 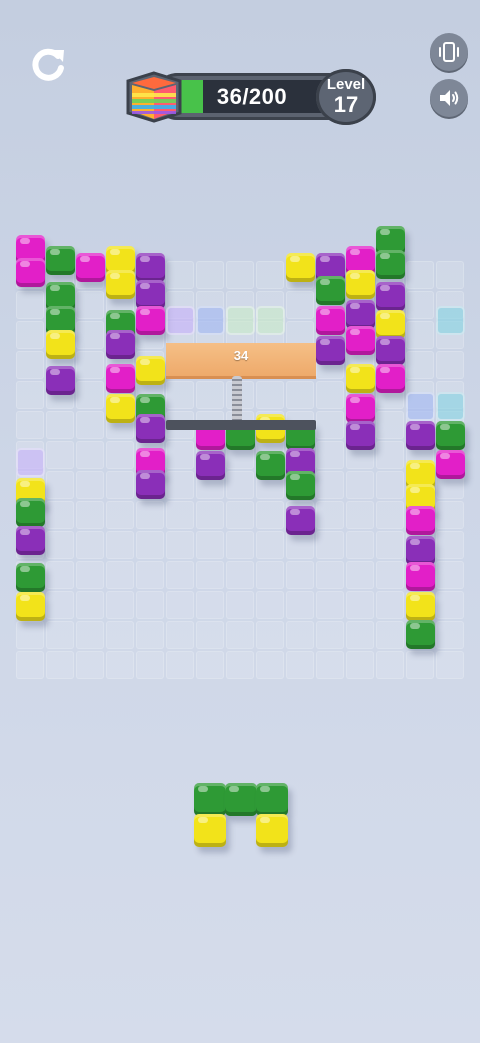 I want to click on sound-toggle-button, so click(x=449, y=98).